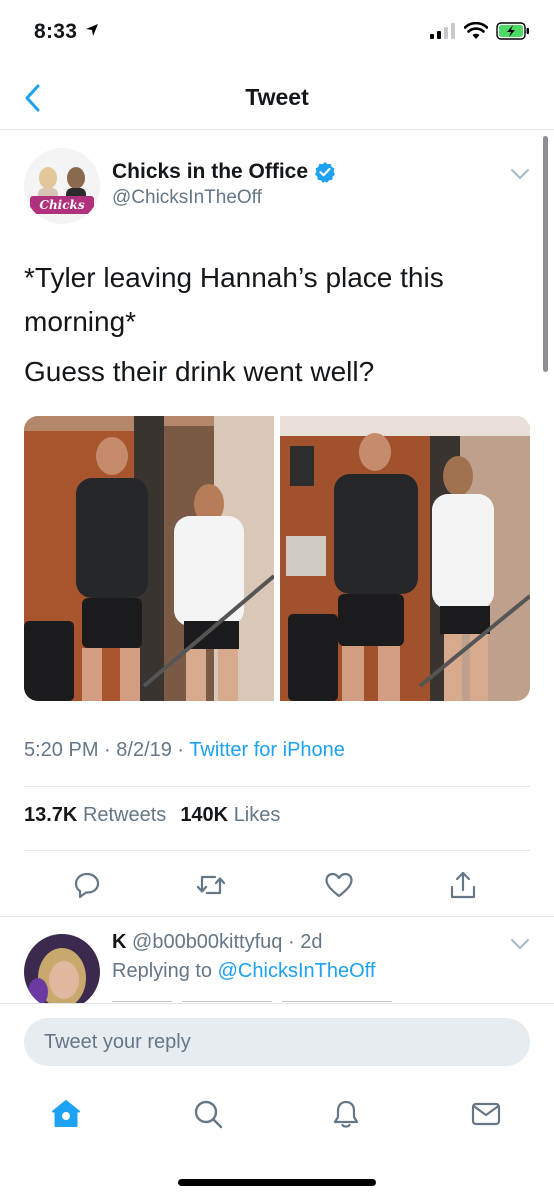 The height and width of the screenshot is (1200, 554). Describe the element at coordinates (442, 31) in the screenshot. I see `signal-icon` at that location.